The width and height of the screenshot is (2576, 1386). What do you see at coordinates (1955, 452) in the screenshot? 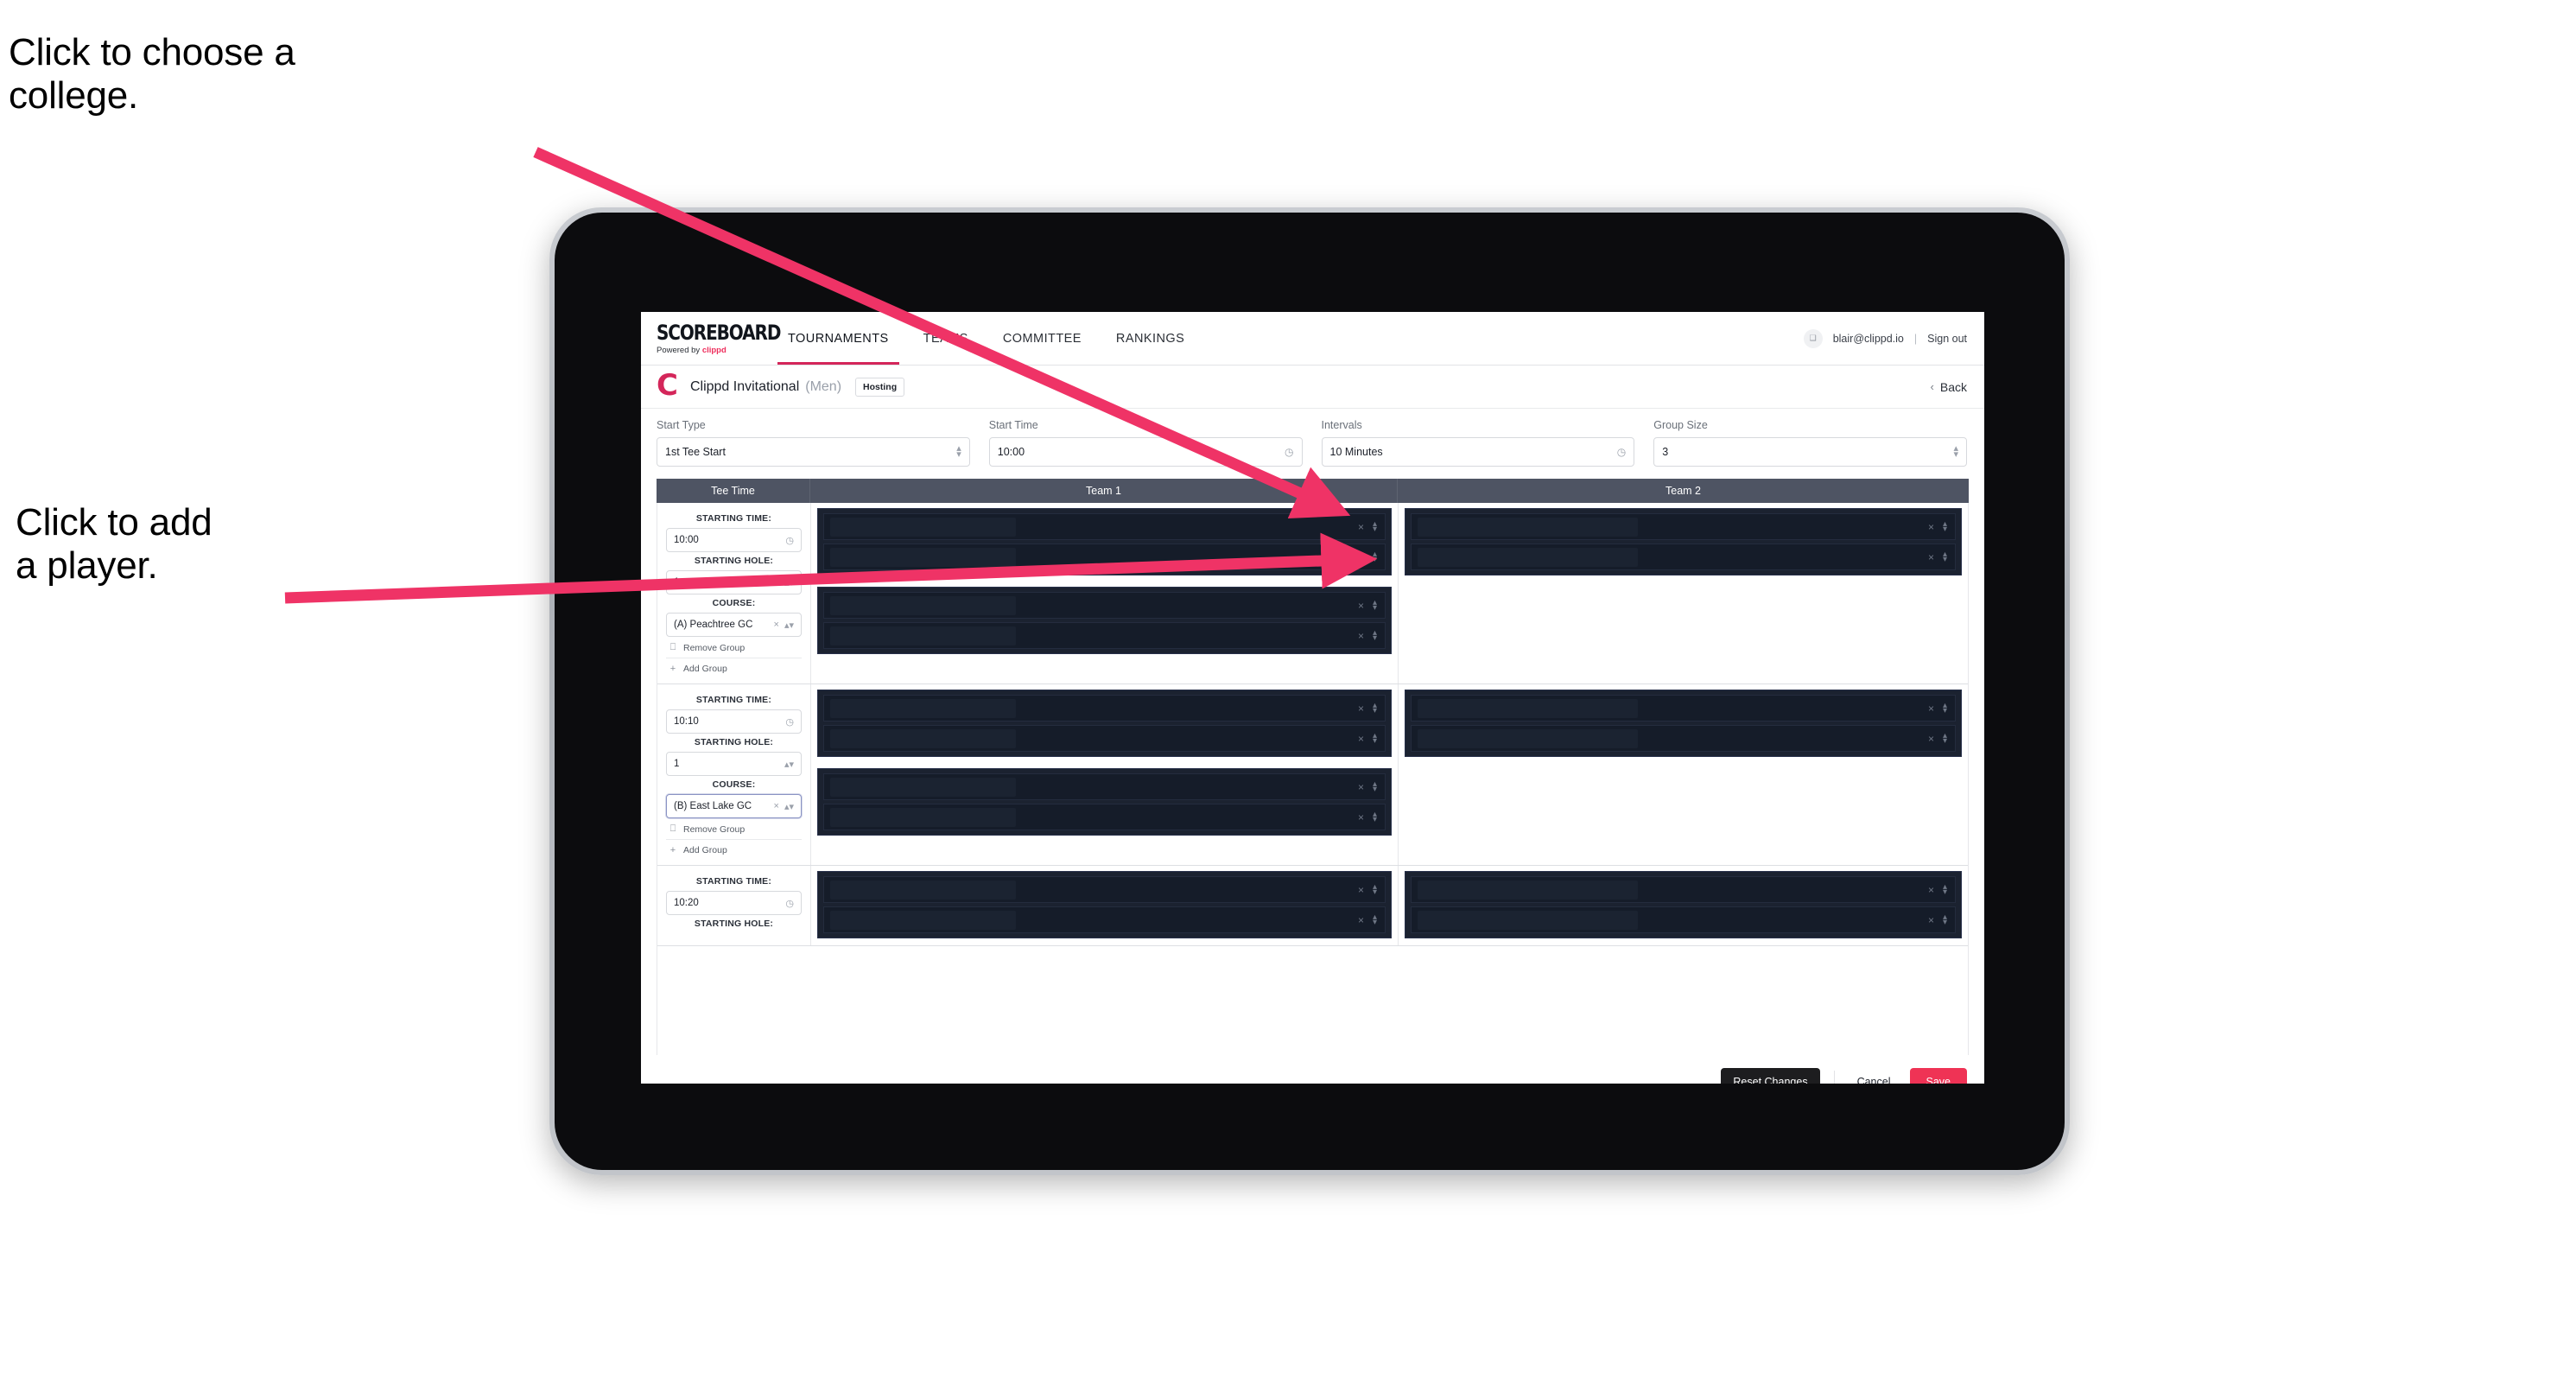
I see `chevron-updown-icon-2: ▴ ▾` at bounding box center [1955, 452].